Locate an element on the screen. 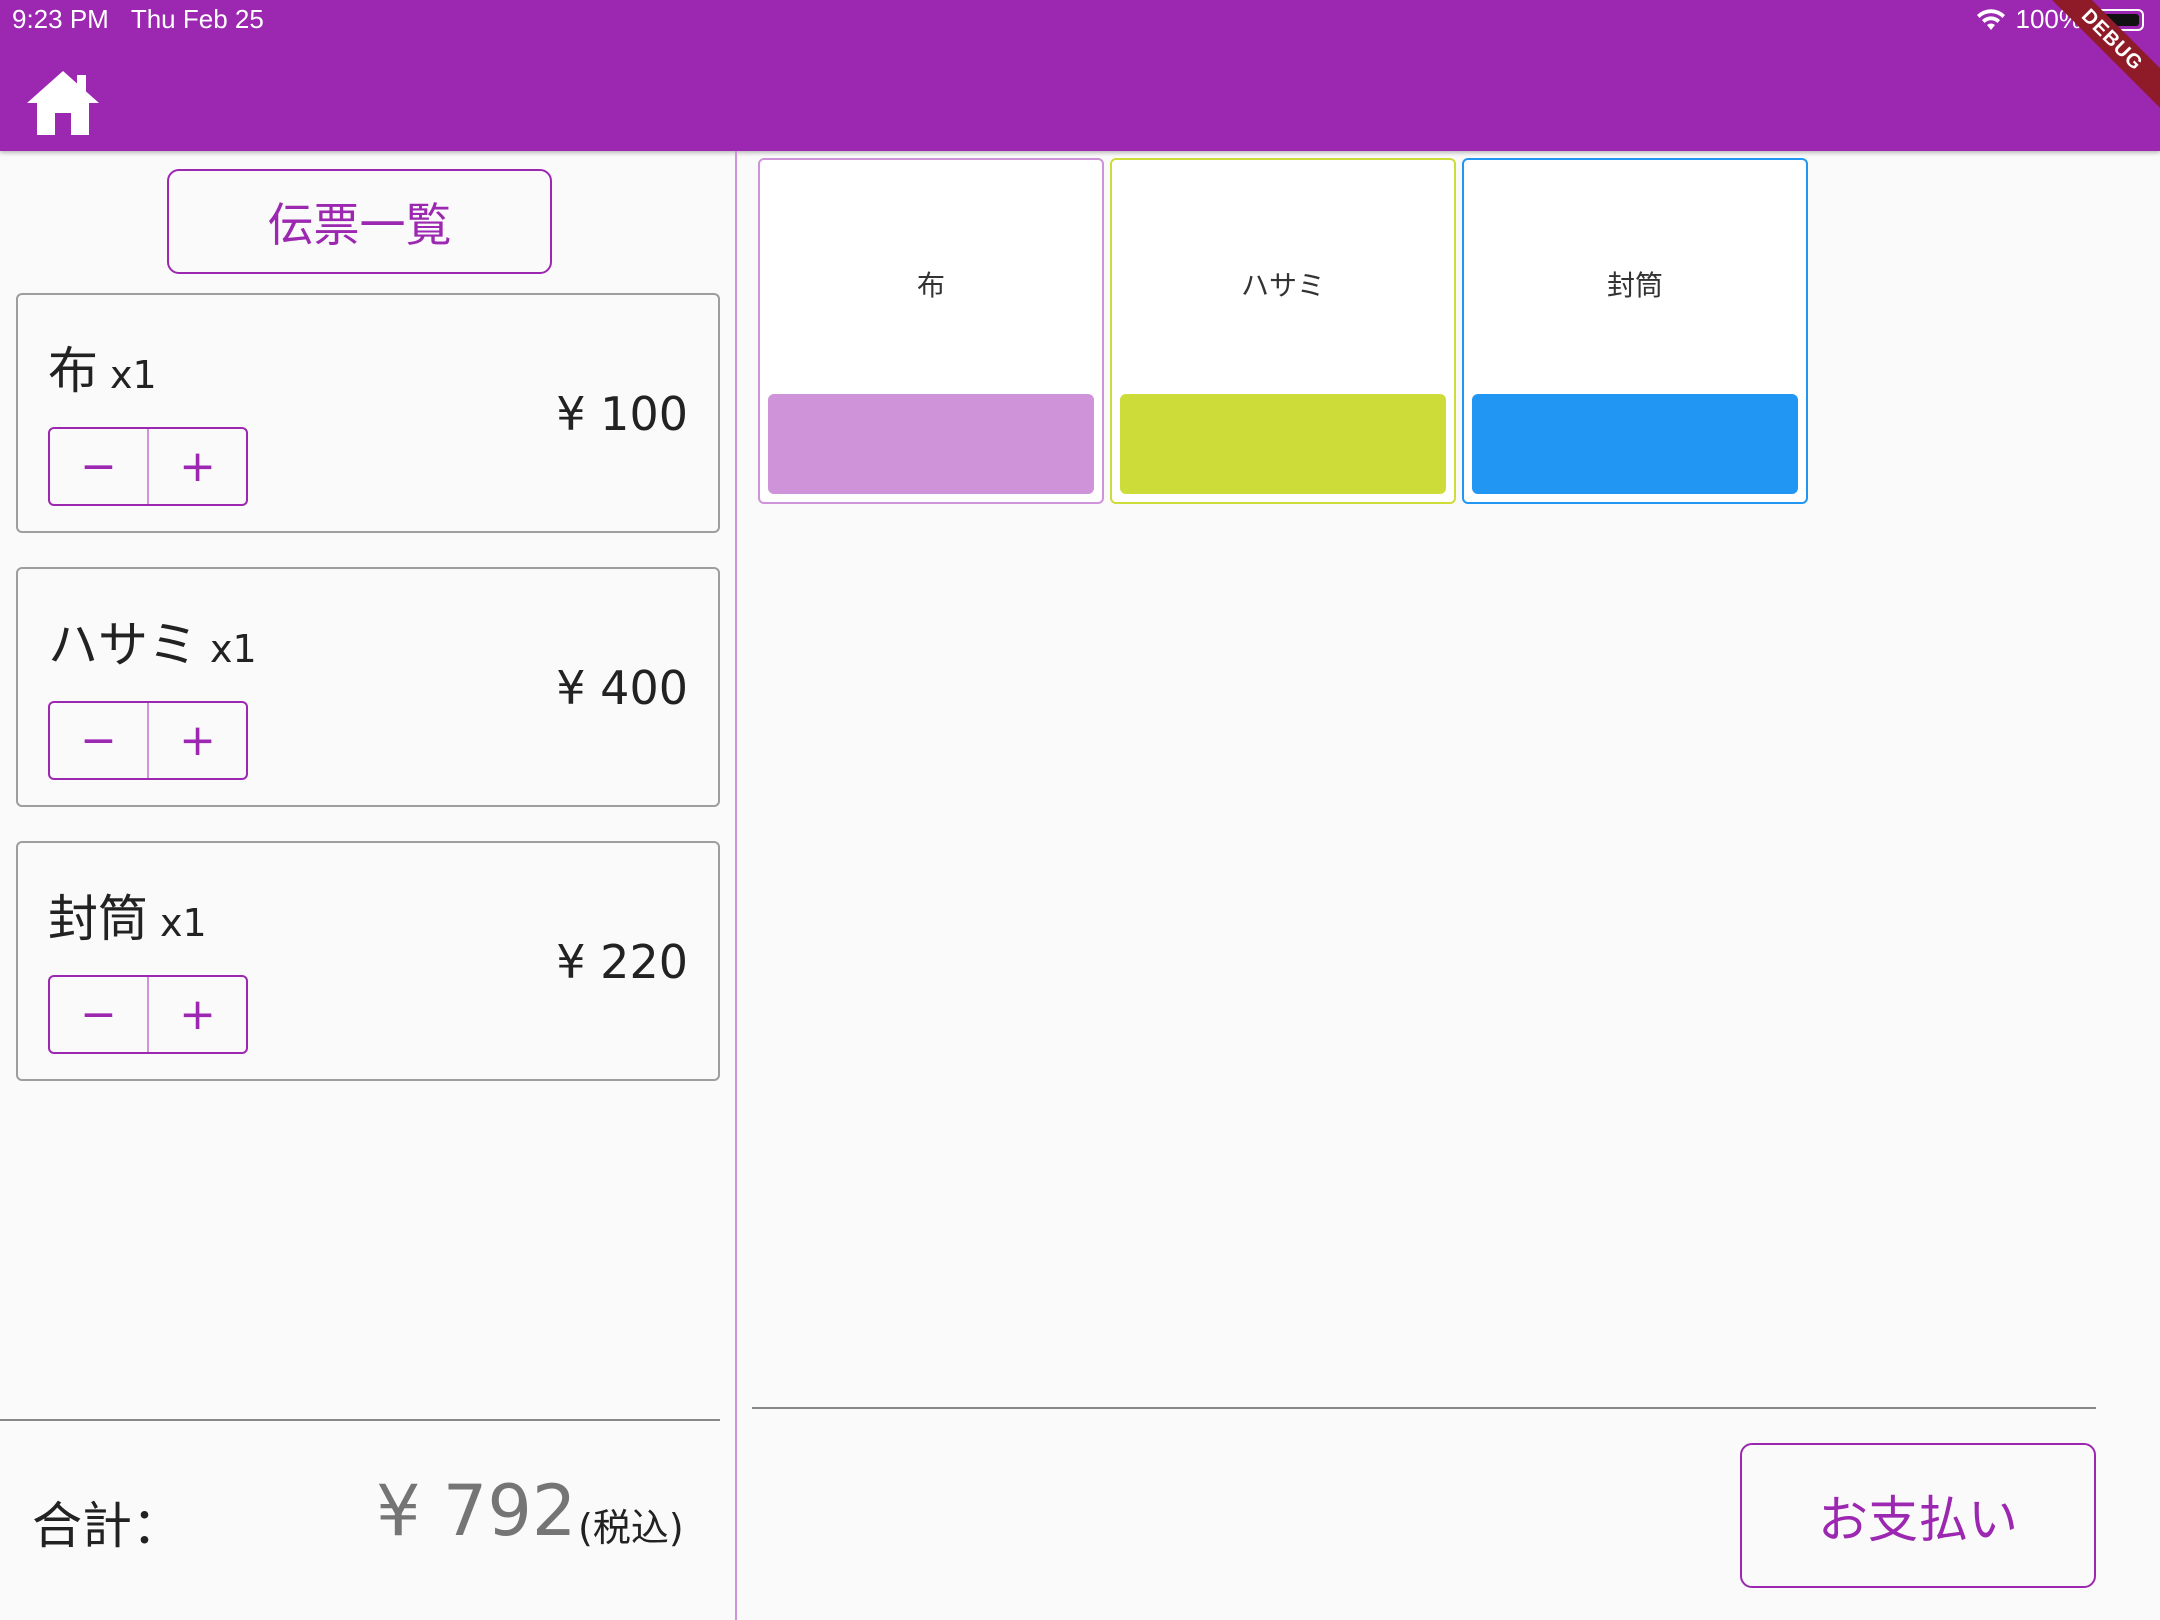 The image size is (2160, 1620). wifi-icon is located at coordinates (1990, 19).